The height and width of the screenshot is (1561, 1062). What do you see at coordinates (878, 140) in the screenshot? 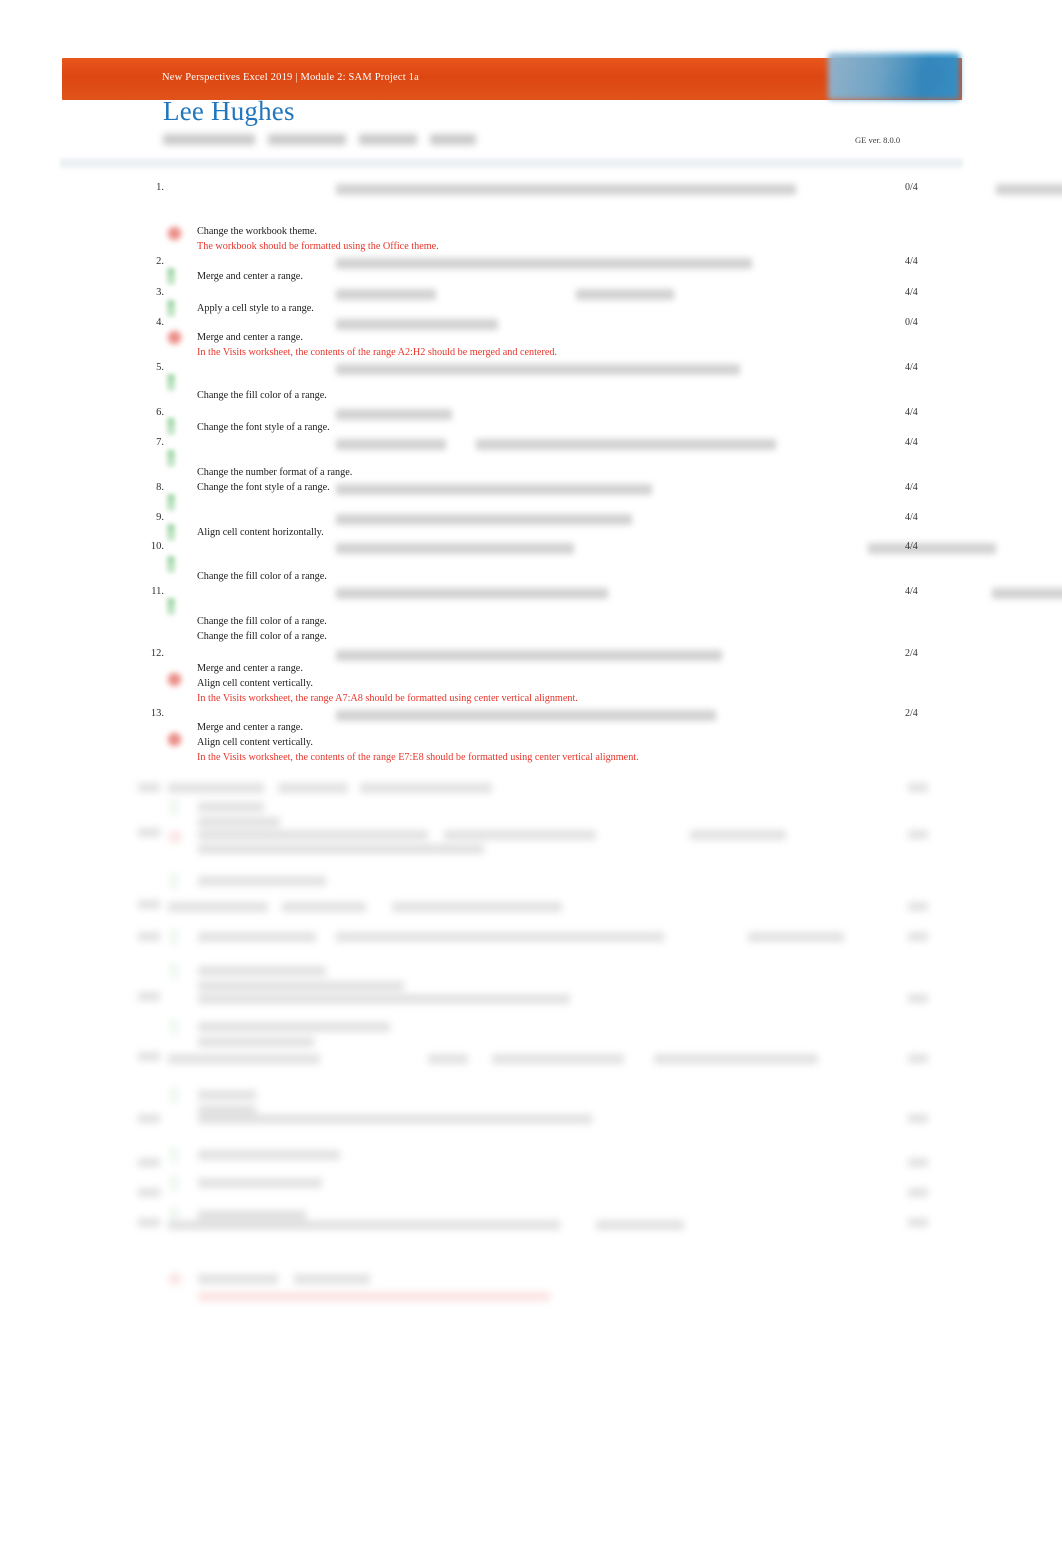
I see `version-label: GE ver. 8.0.0` at bounding box center [878, 140].